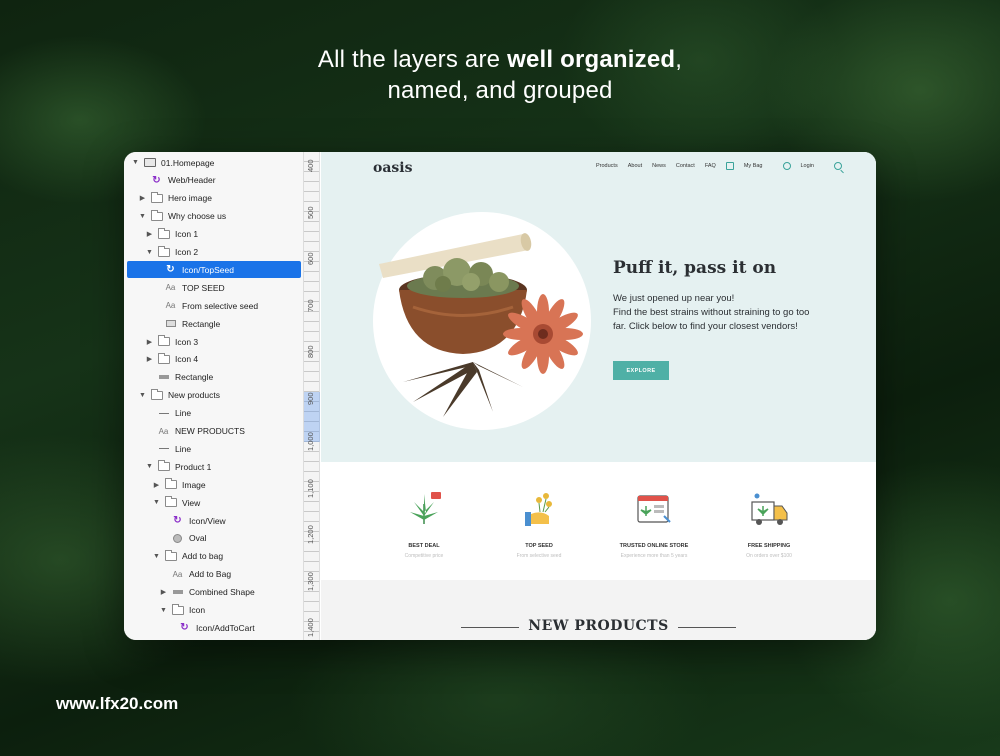 The image size is (1000, 756). I want to click on ruler-number: 900, so click(310, 398).